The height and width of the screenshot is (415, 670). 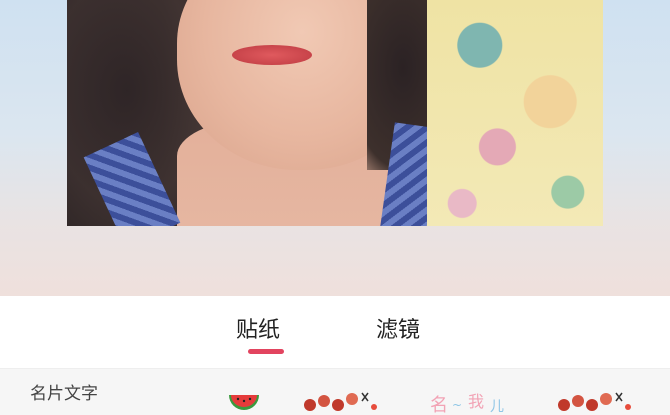 What do you see at coordinates (398, 328) in the screenshot?
I see `tab-filters: 滤镜` at bounding box center [398, 328].